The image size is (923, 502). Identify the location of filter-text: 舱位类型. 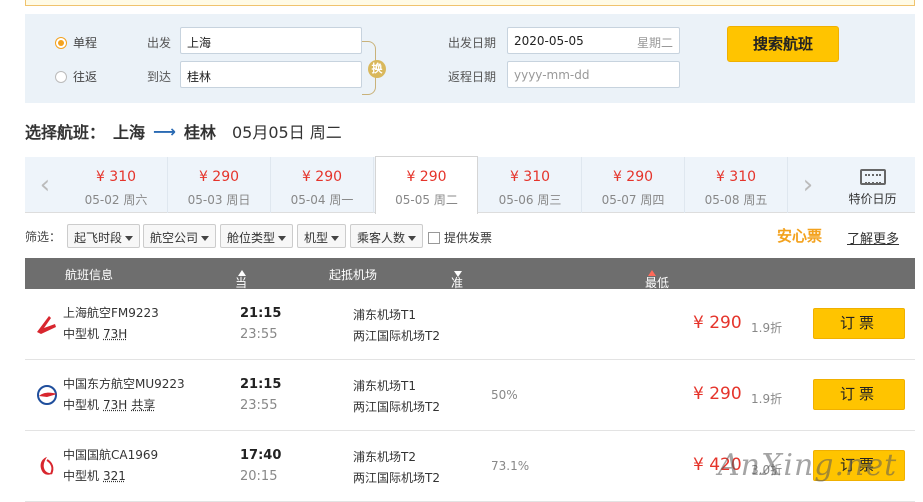
(251, 238).